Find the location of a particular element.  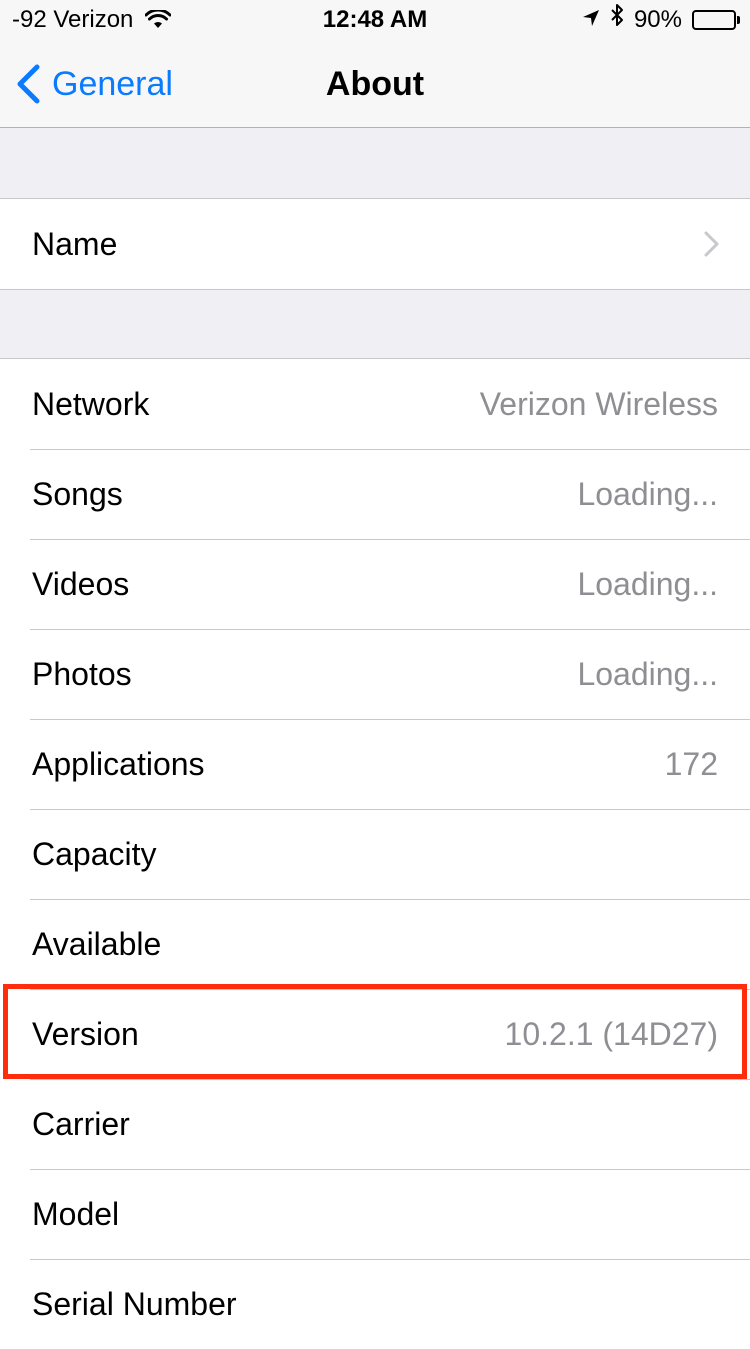

info-label: Videos is located at coordinates (81, 583).